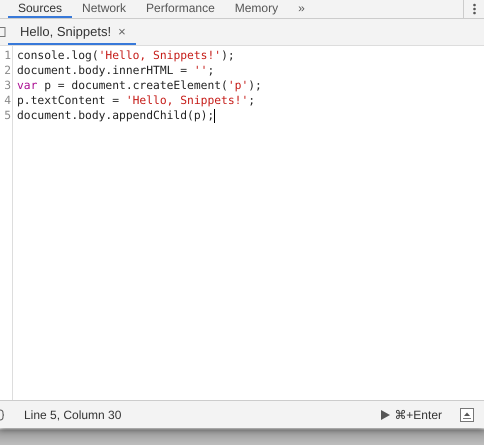  Describe the element at coordinates (385, 415) in the screenshot. I see `play-icon` at that location.